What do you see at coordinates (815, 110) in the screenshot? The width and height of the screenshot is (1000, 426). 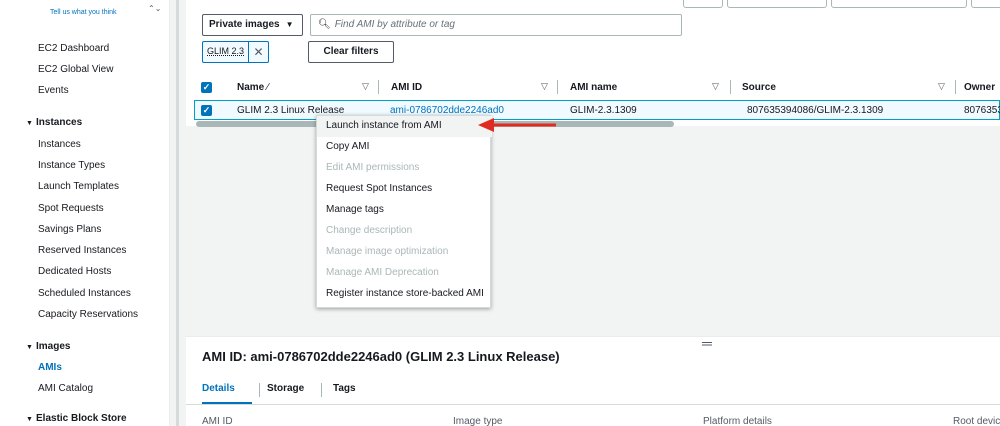 I see `cell-source: 807635394086/GLIM-2.3.1309` at bounding box center [815, 110].